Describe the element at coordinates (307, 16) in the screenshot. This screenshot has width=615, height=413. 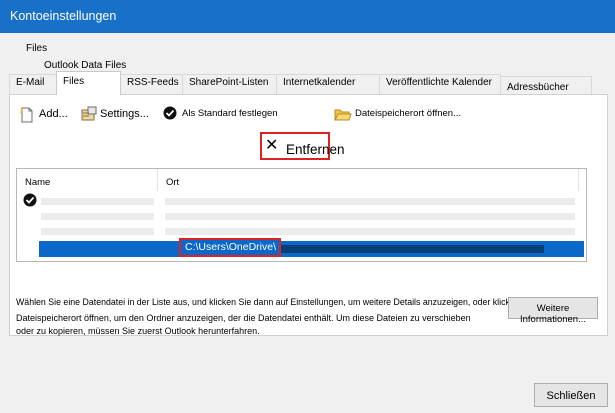
I see `title-bar: Kontoeinstellungen` at that location.